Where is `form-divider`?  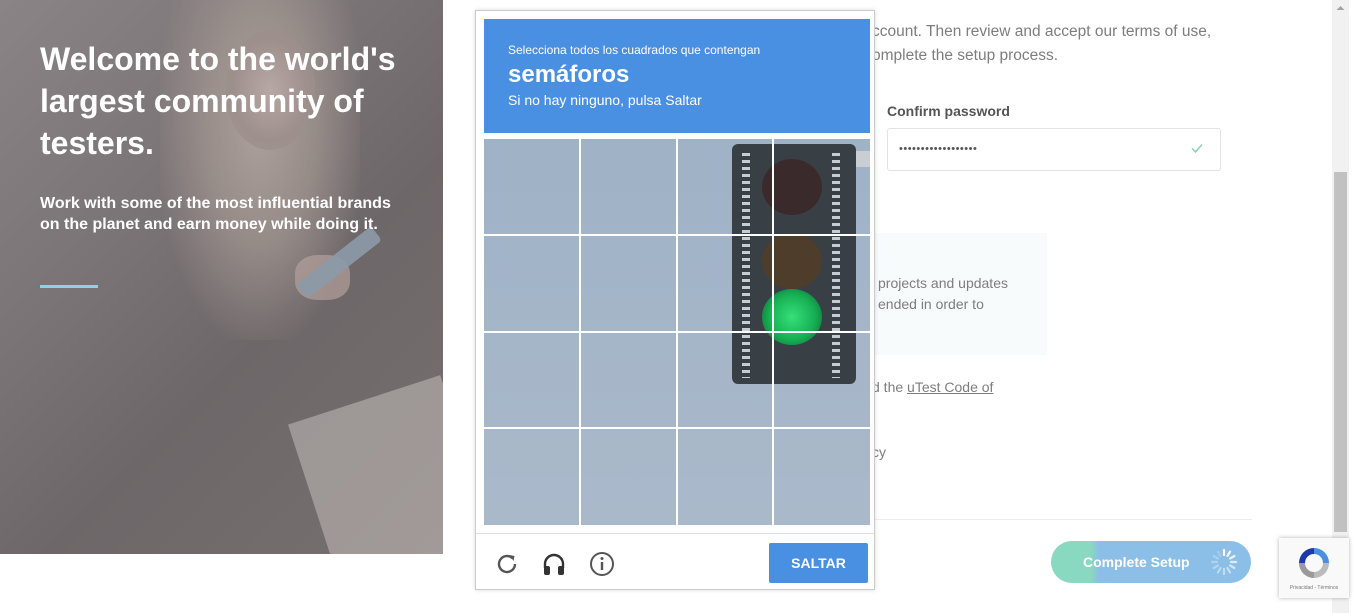 form-divider is located at coordinates (1062, 519).